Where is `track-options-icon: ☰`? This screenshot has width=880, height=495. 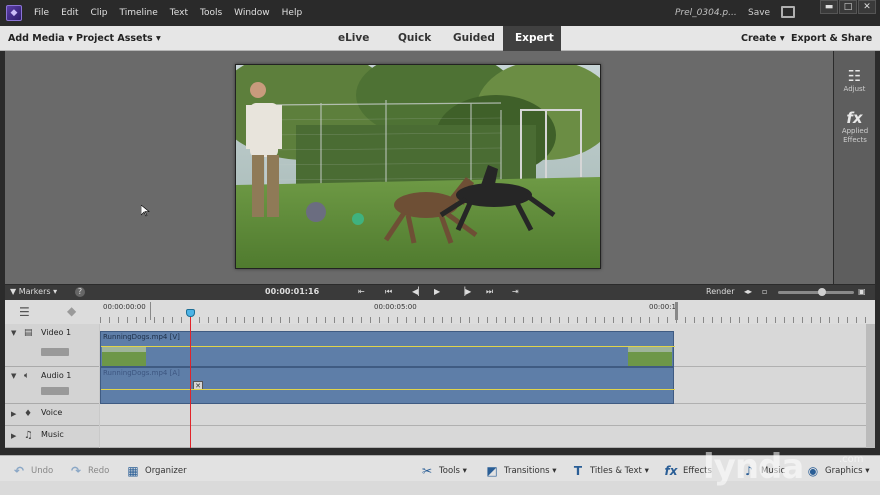
track-options-icon: ☰ is located at coordinates (24, 312).